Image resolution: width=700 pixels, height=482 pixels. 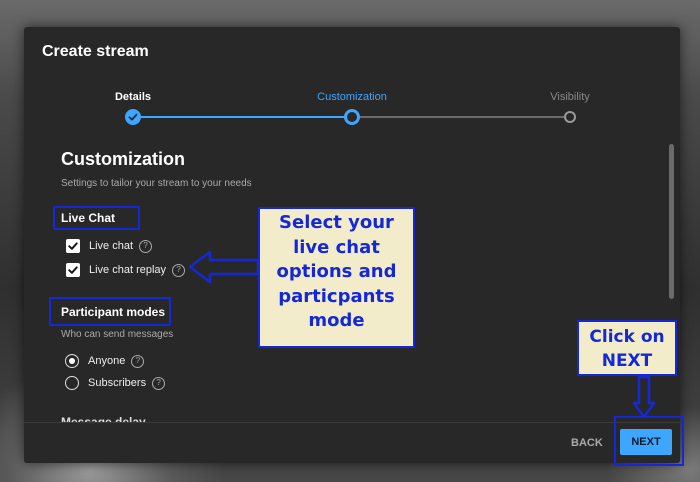 I want to click on step-remaining-line, so click(x=461, y=117).